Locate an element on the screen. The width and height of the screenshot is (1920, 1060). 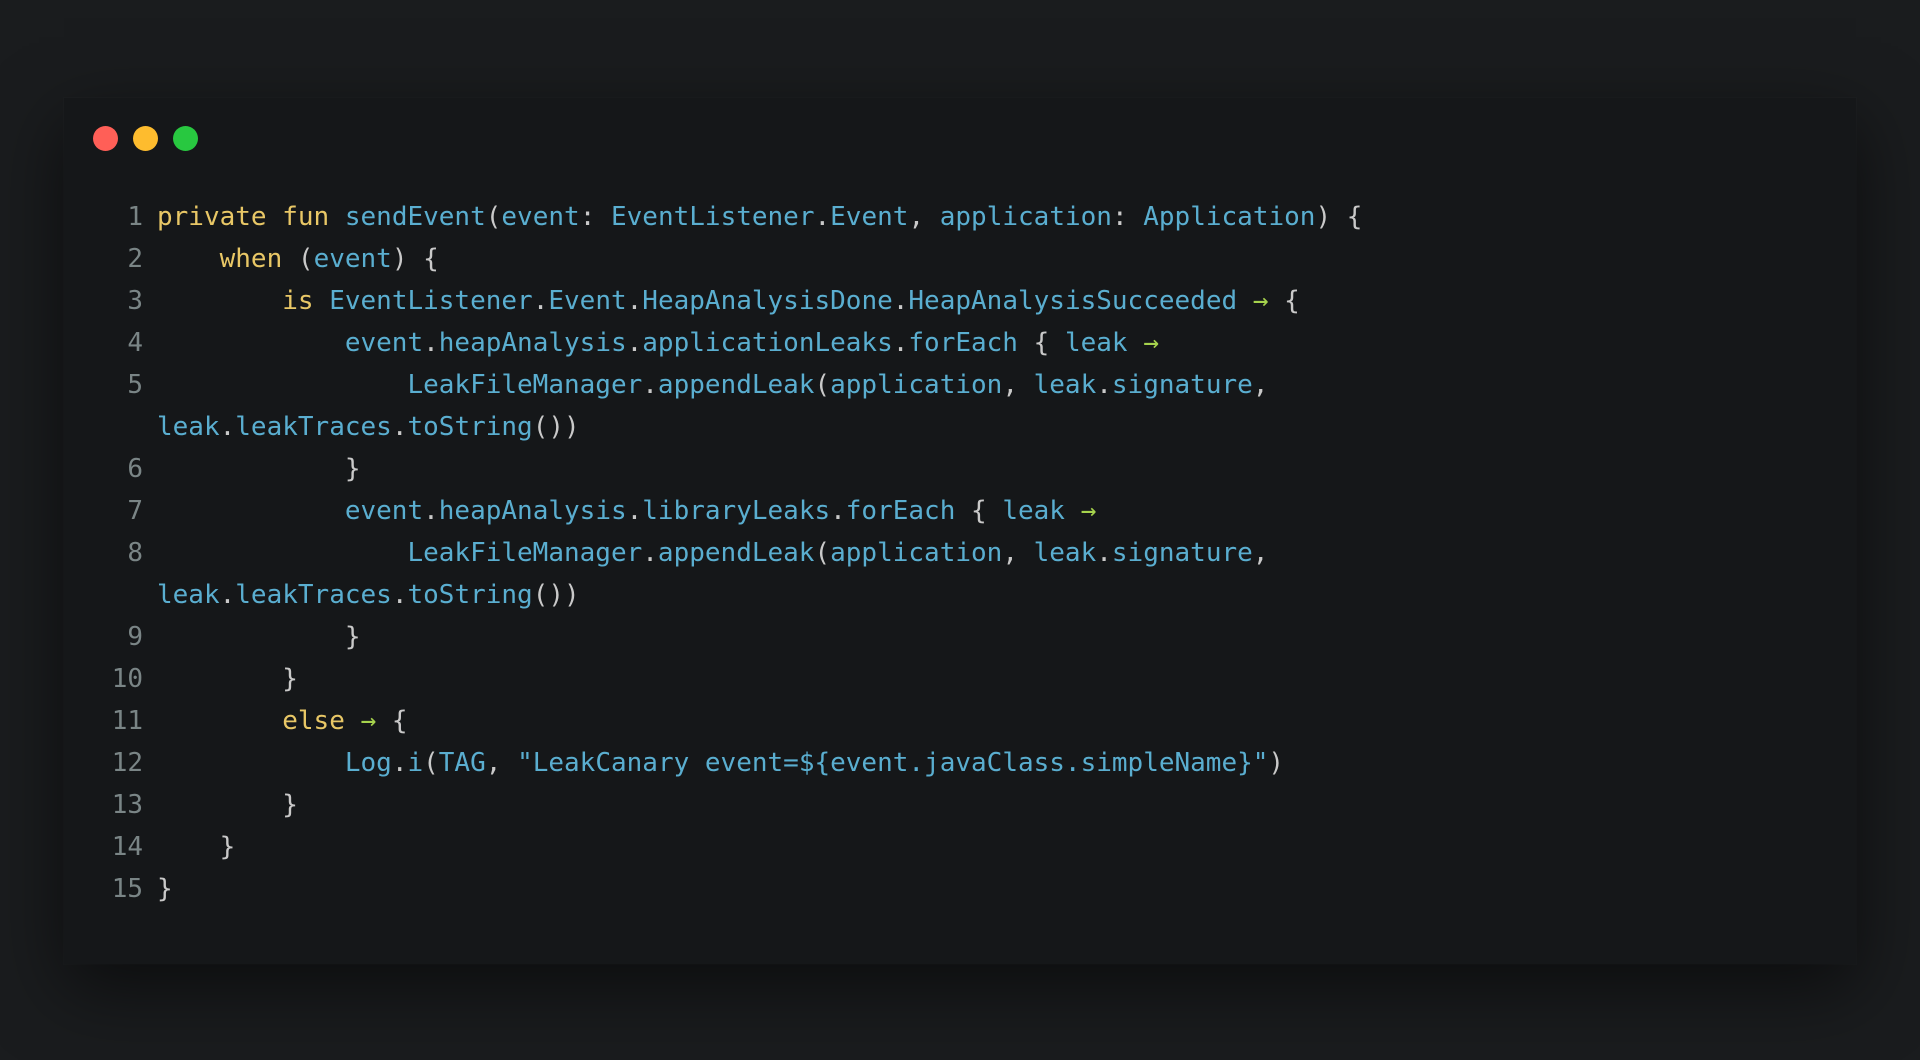
line-number: 7 is located at coordinates (135, 511).